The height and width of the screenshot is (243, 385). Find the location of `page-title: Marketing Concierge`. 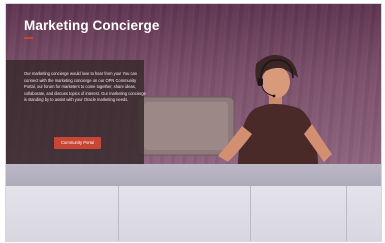

page-title: Marketing Concierge is located at coordinates (92, 25).